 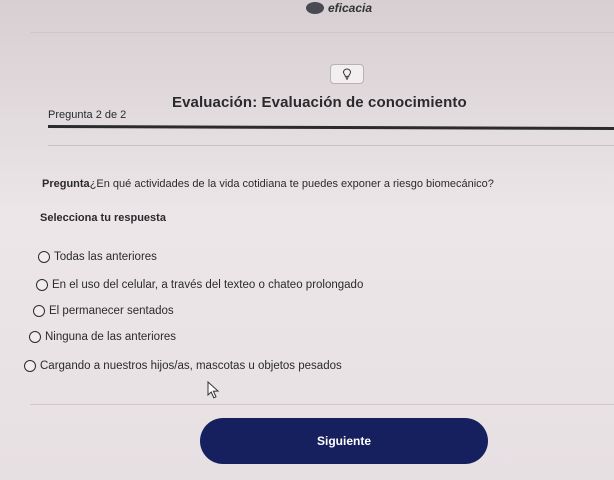 I want to click on question-label: Pregunta, so click(x=66, y=184).